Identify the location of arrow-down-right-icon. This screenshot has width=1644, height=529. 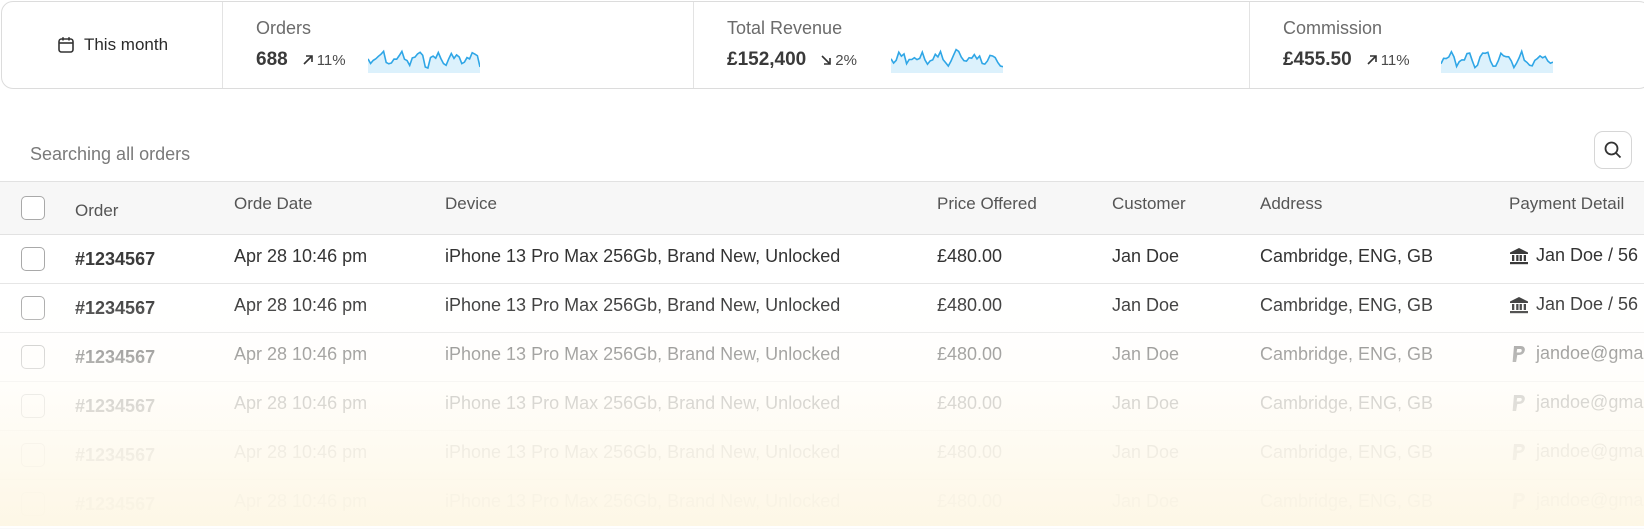
(826, 60).